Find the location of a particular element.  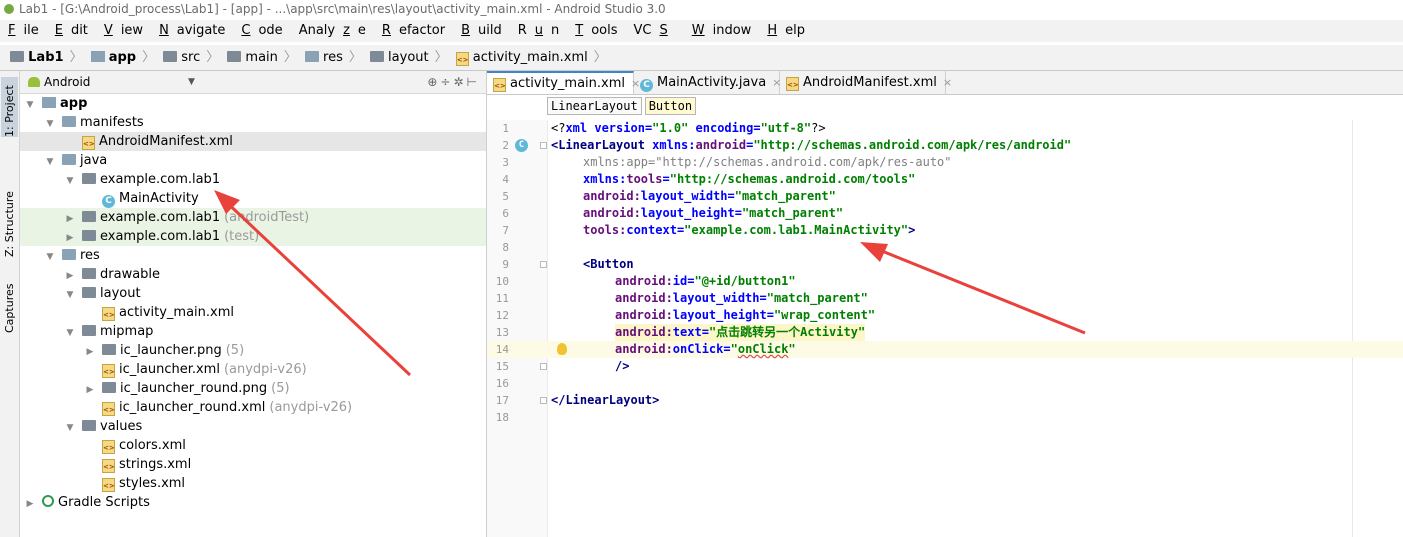

tag-crumb-button: Button is located at coordinates (670, 106).